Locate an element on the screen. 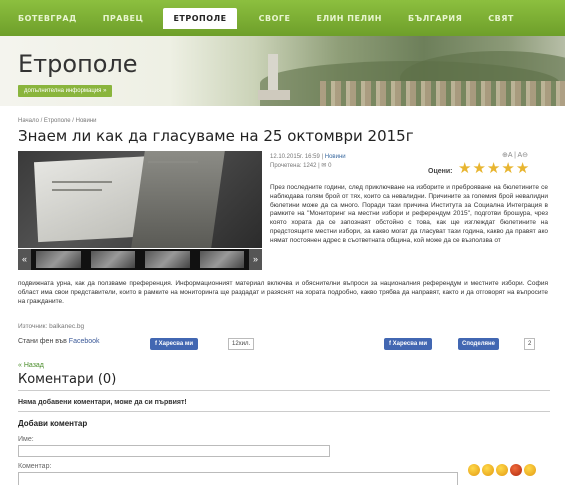 The image size is (565, 485). rating-label: Оцени: is located at coordinates (440, 171).